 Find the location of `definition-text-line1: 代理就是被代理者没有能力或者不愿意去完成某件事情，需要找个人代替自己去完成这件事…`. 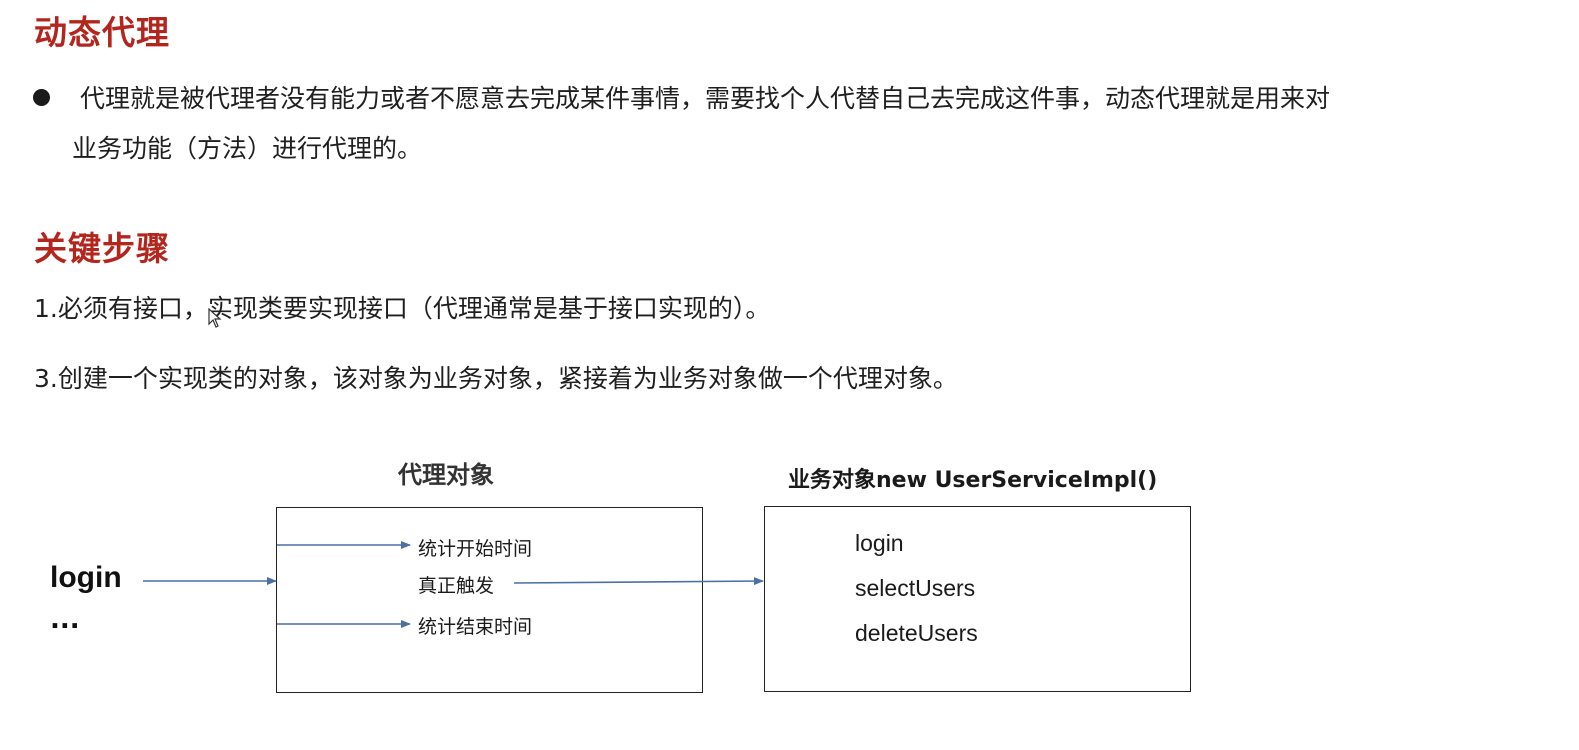

definition-text-line1: 代理就是被代理者没有能力或者不愿意去完成某件事情，需要找个人代替自己去完成这件事… is located at coordinates (705, 98).